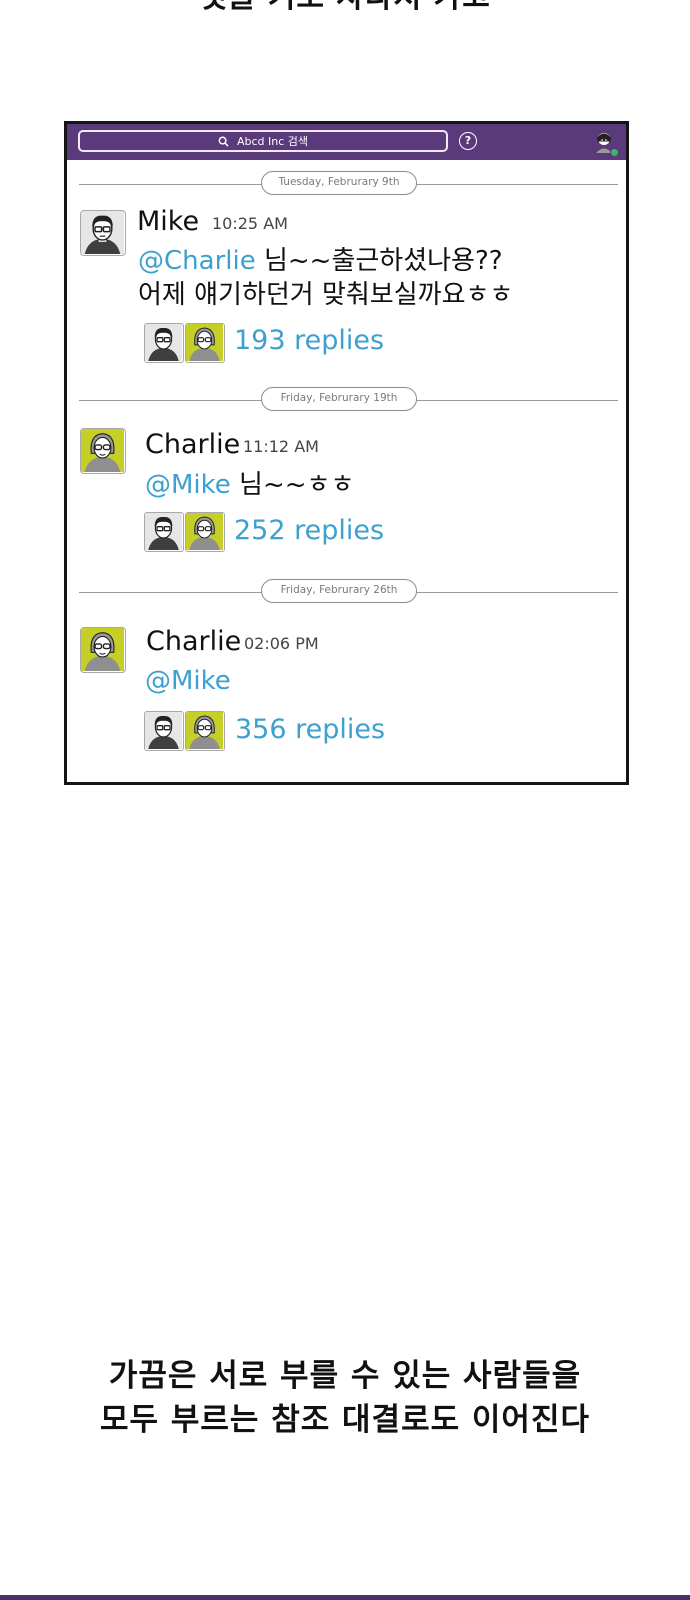  I want to click on message-text: @Mike 님~~ㅎㅎ, so click(249, 485).